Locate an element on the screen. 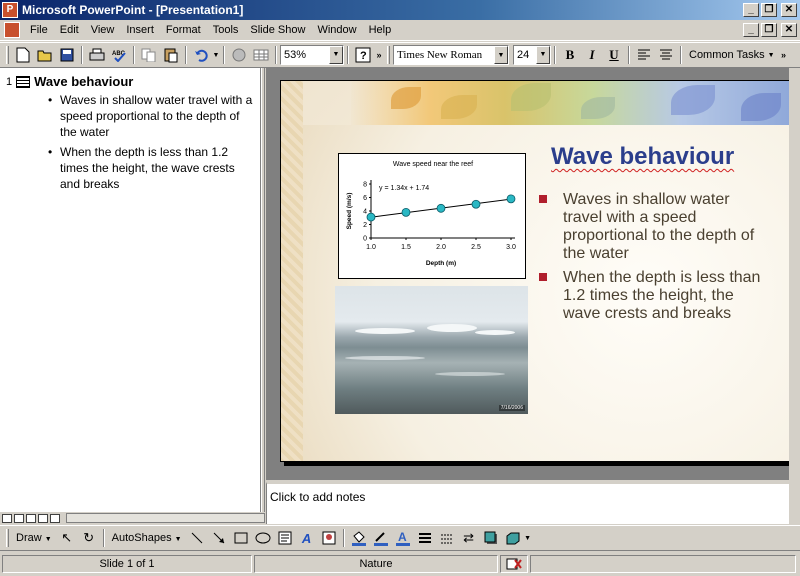  slide-title: Wave behaviour is located at coordinates (642, 157).